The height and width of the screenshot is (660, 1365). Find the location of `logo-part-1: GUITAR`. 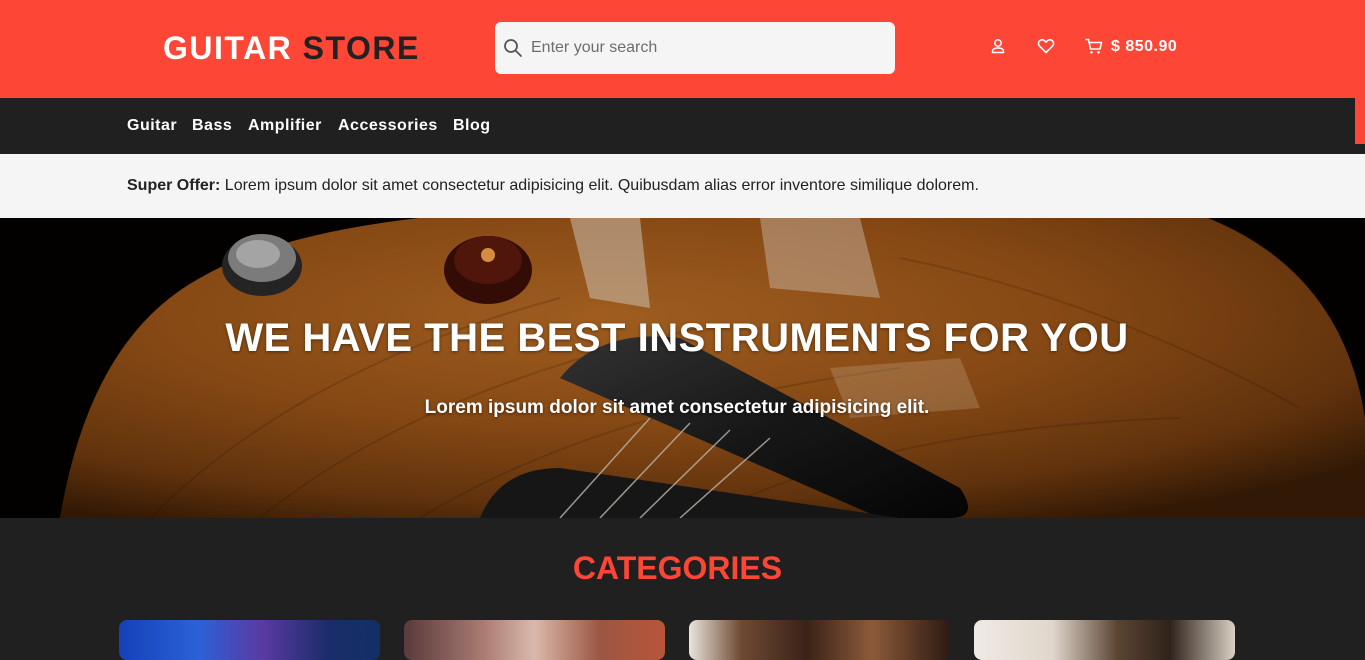

logo-part-1: GUITAR is located at coordinates (228, 48).